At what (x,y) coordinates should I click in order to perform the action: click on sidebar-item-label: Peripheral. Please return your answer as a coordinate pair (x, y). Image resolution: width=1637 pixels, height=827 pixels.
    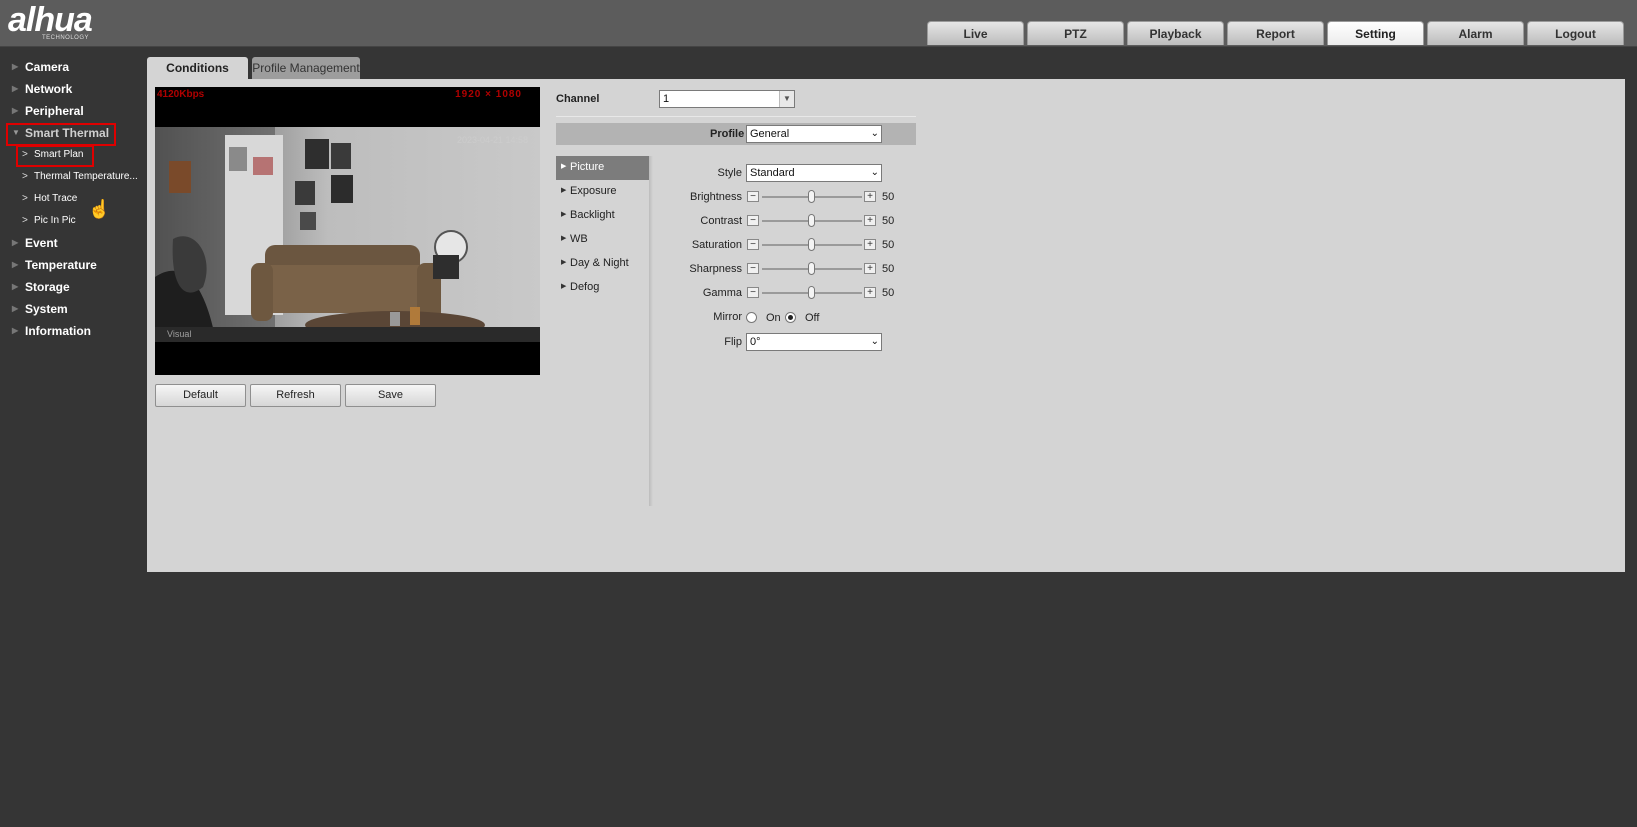
    Looking at the image, I should click on (54, 111).